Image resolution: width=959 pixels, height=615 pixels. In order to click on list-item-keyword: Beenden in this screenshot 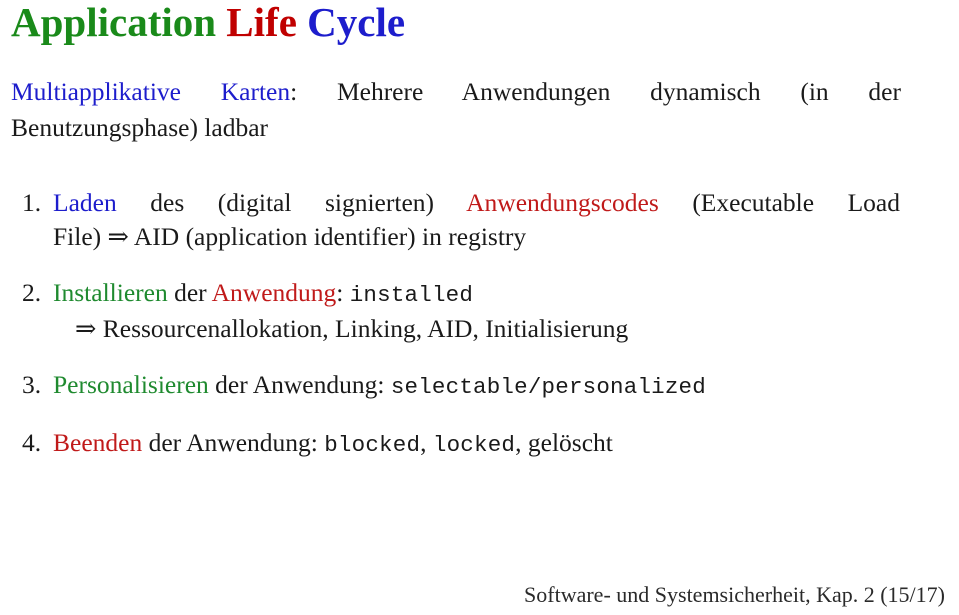, I will do `click(98, 442)`.